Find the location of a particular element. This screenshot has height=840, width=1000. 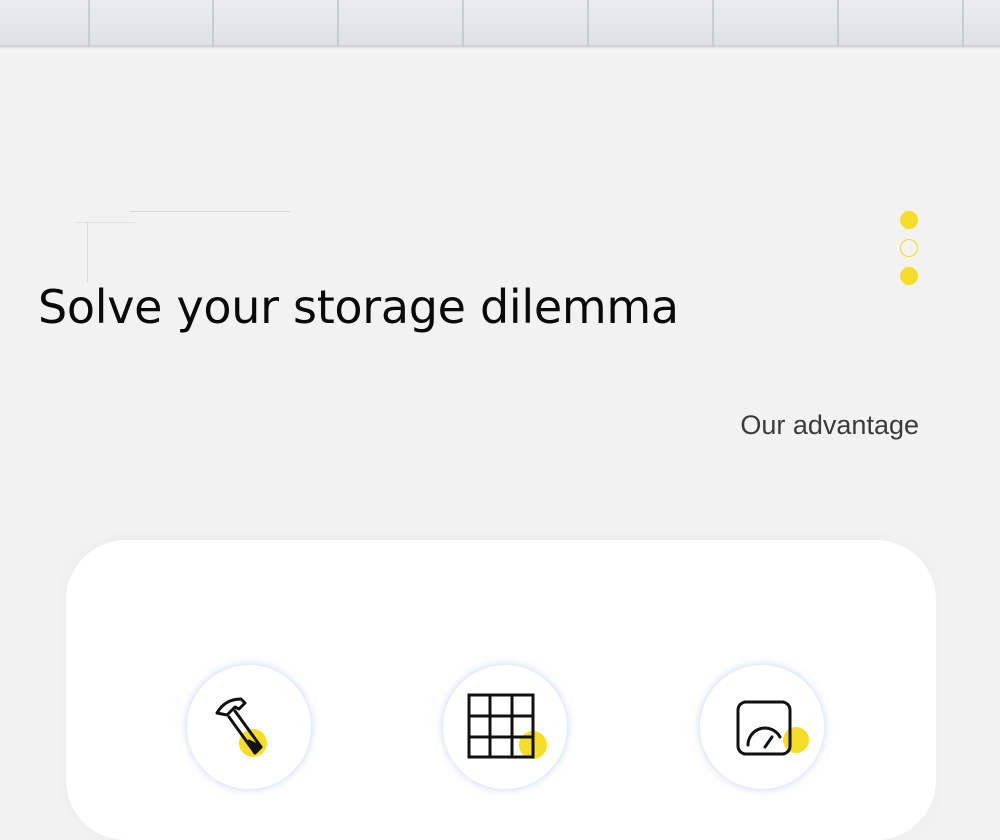

strip-shadow is located at coordinates (500, 47).